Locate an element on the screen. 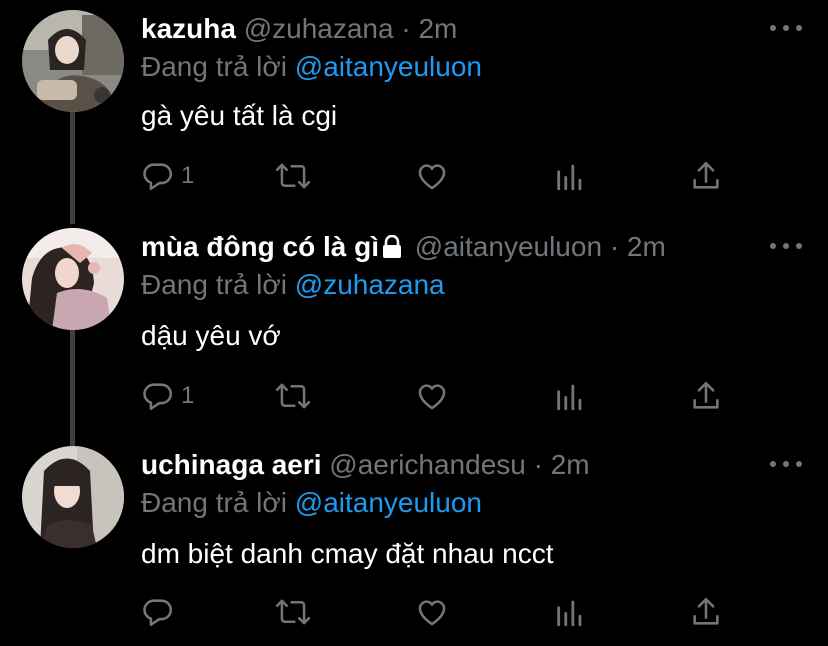  tweet-text: dm biệt danh cmay đặt nhau ncct is located at coordinates (347, 553).